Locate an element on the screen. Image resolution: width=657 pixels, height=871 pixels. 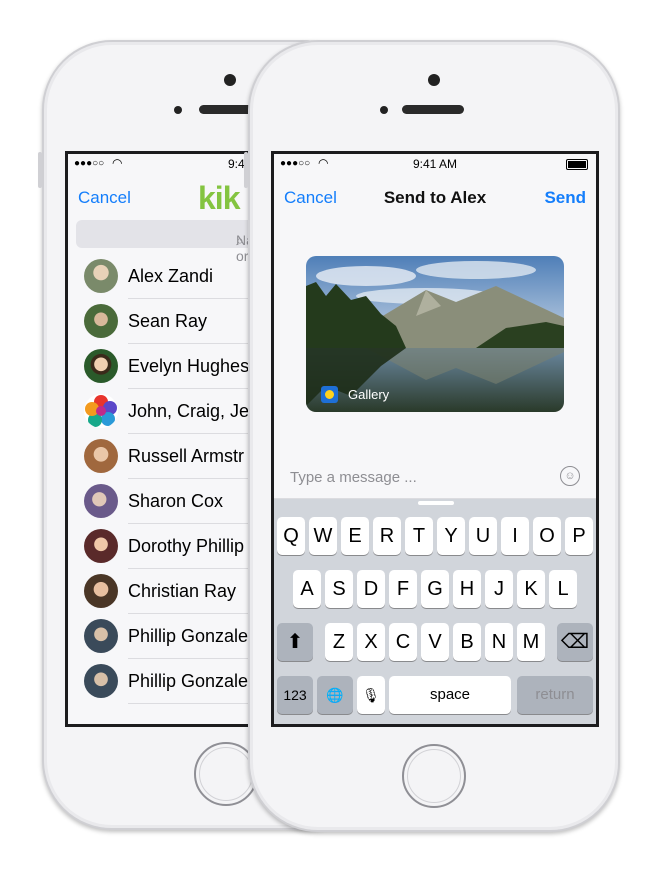
space-key: space is located at coordinates (450, 695).